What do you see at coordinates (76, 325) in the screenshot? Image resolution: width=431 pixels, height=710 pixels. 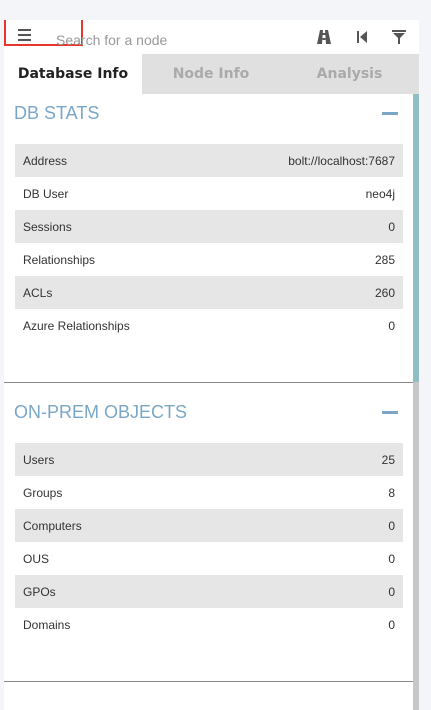 I see `row-label: Azure Relationships` at bounding box center [76, 325].